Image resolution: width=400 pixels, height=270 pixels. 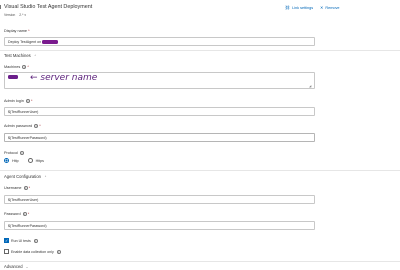 What do you see at coordinates (10, 15) in the screenshot?
I see `version-label: Version` at bounding box center [10, 15].